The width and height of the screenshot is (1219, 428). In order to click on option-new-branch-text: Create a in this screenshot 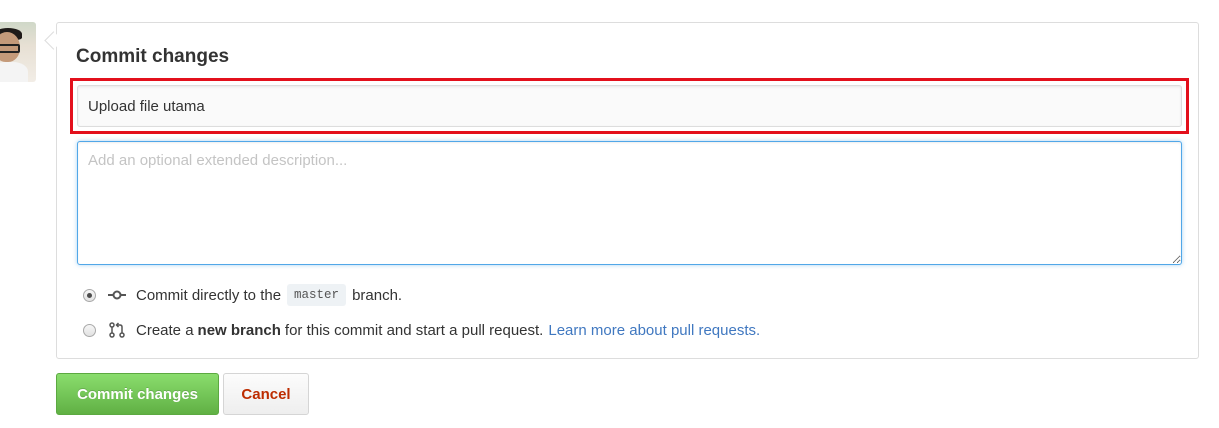, I will do `click(165, 330)`.